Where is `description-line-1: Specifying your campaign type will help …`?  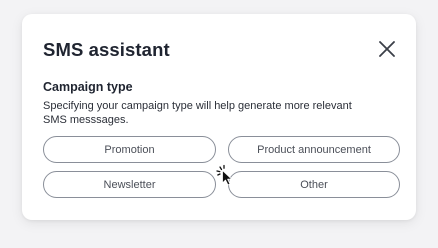
description-line-1: Specifying your campaign type will help … is located at coordinates (197, 106).